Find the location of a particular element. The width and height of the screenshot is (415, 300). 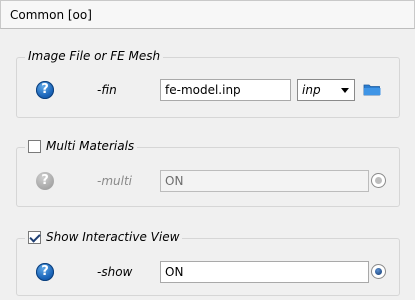

multi-materials-checkbox is located at coordinates (34, 146).